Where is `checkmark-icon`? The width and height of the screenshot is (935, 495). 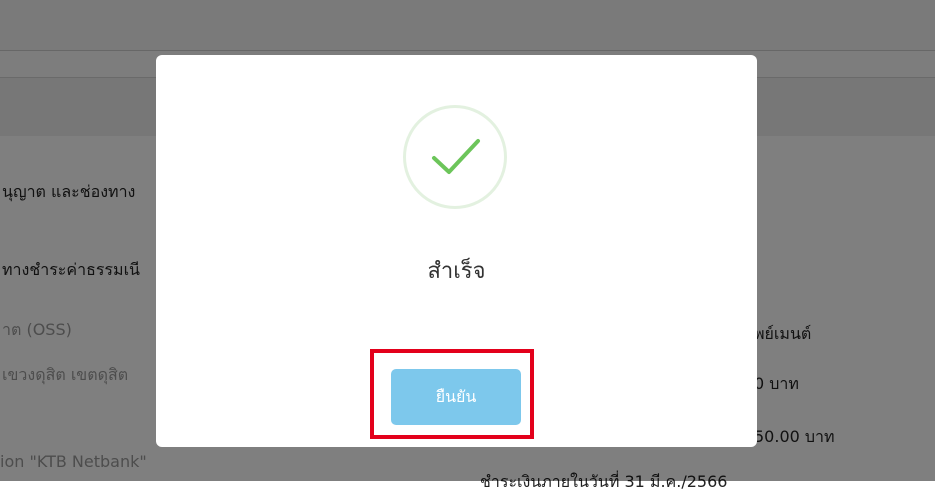 checkmark-icon is located at coordinates (456, 156).